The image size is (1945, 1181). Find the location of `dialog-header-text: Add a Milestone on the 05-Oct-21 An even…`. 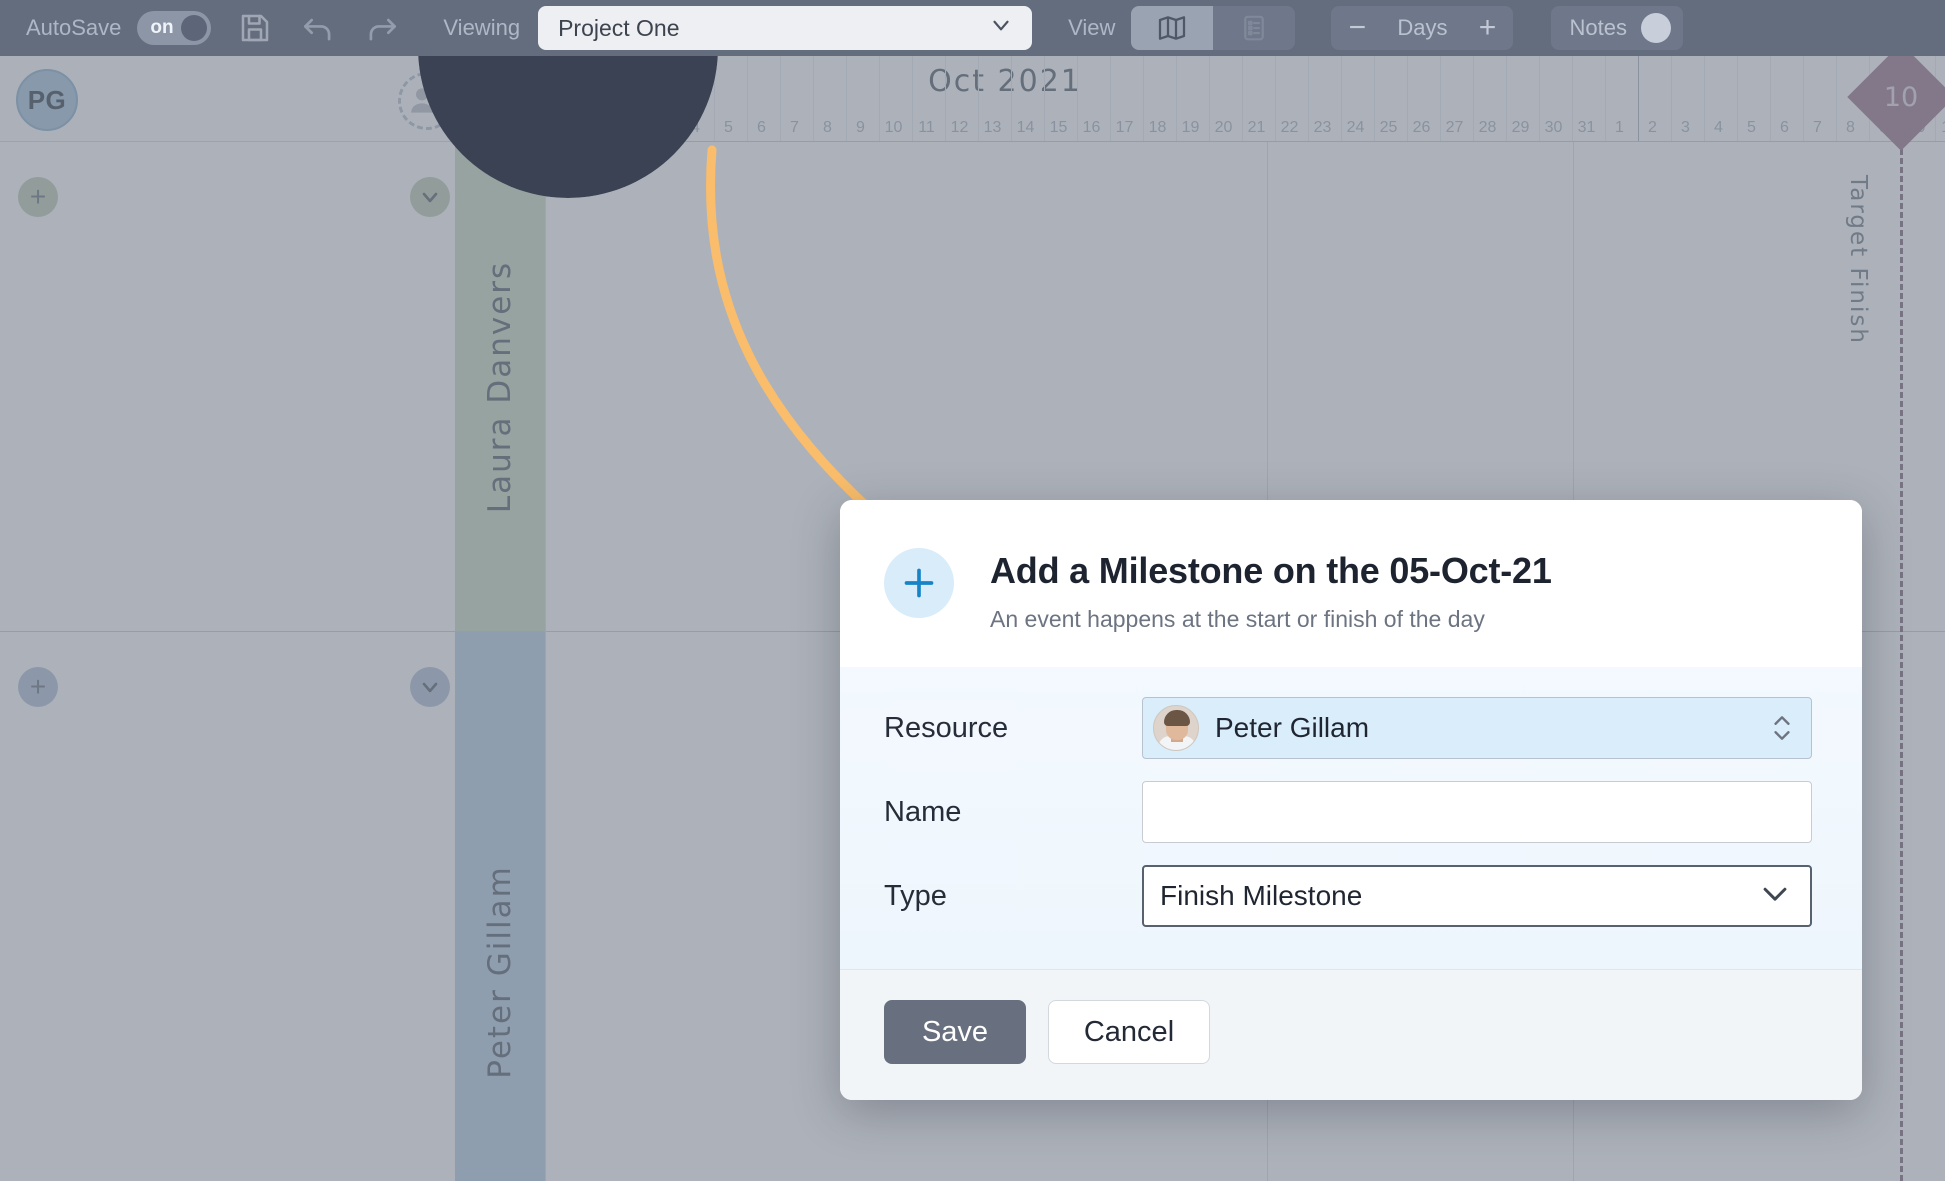

dialog-header-text: Add a Milestone on the 05-Oct-21 An even… is located at coordinates (1271, 589).